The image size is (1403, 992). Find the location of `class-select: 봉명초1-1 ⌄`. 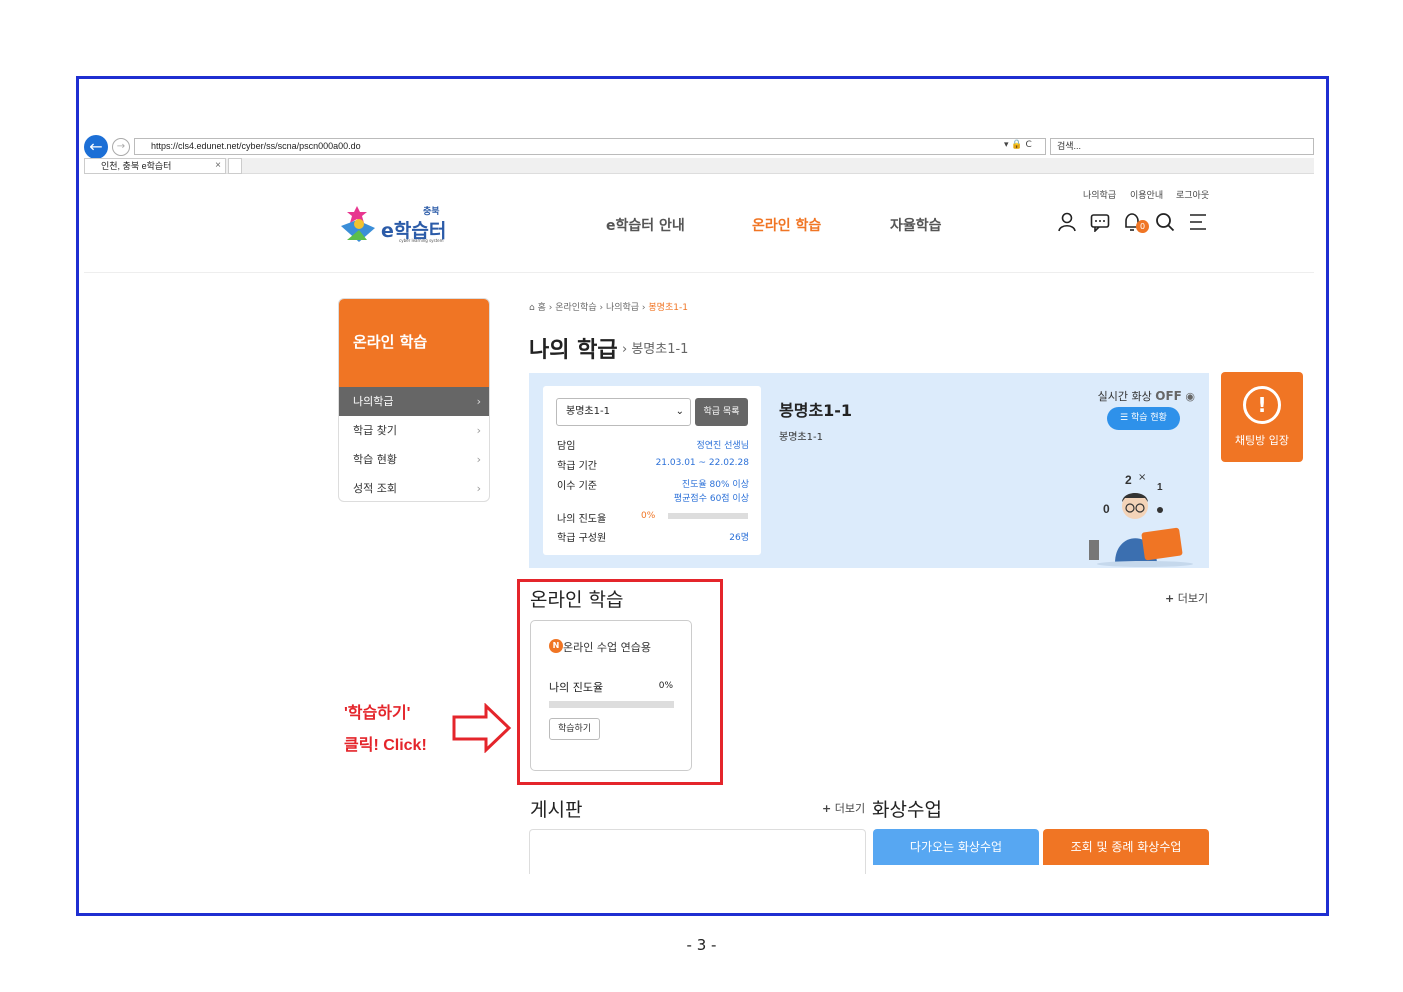

class-select: 봉명초1-1 ⌄ is located at coordinates (623, 412).